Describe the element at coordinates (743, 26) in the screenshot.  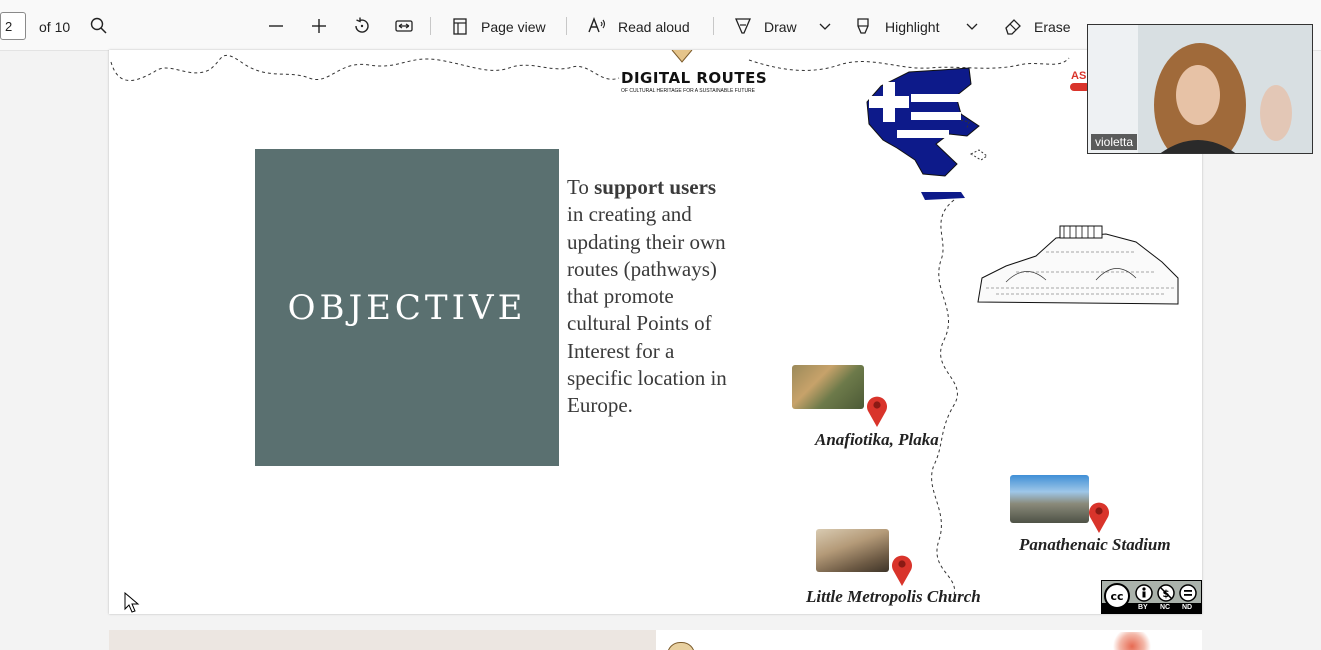
I see `draw-icon` at that location.